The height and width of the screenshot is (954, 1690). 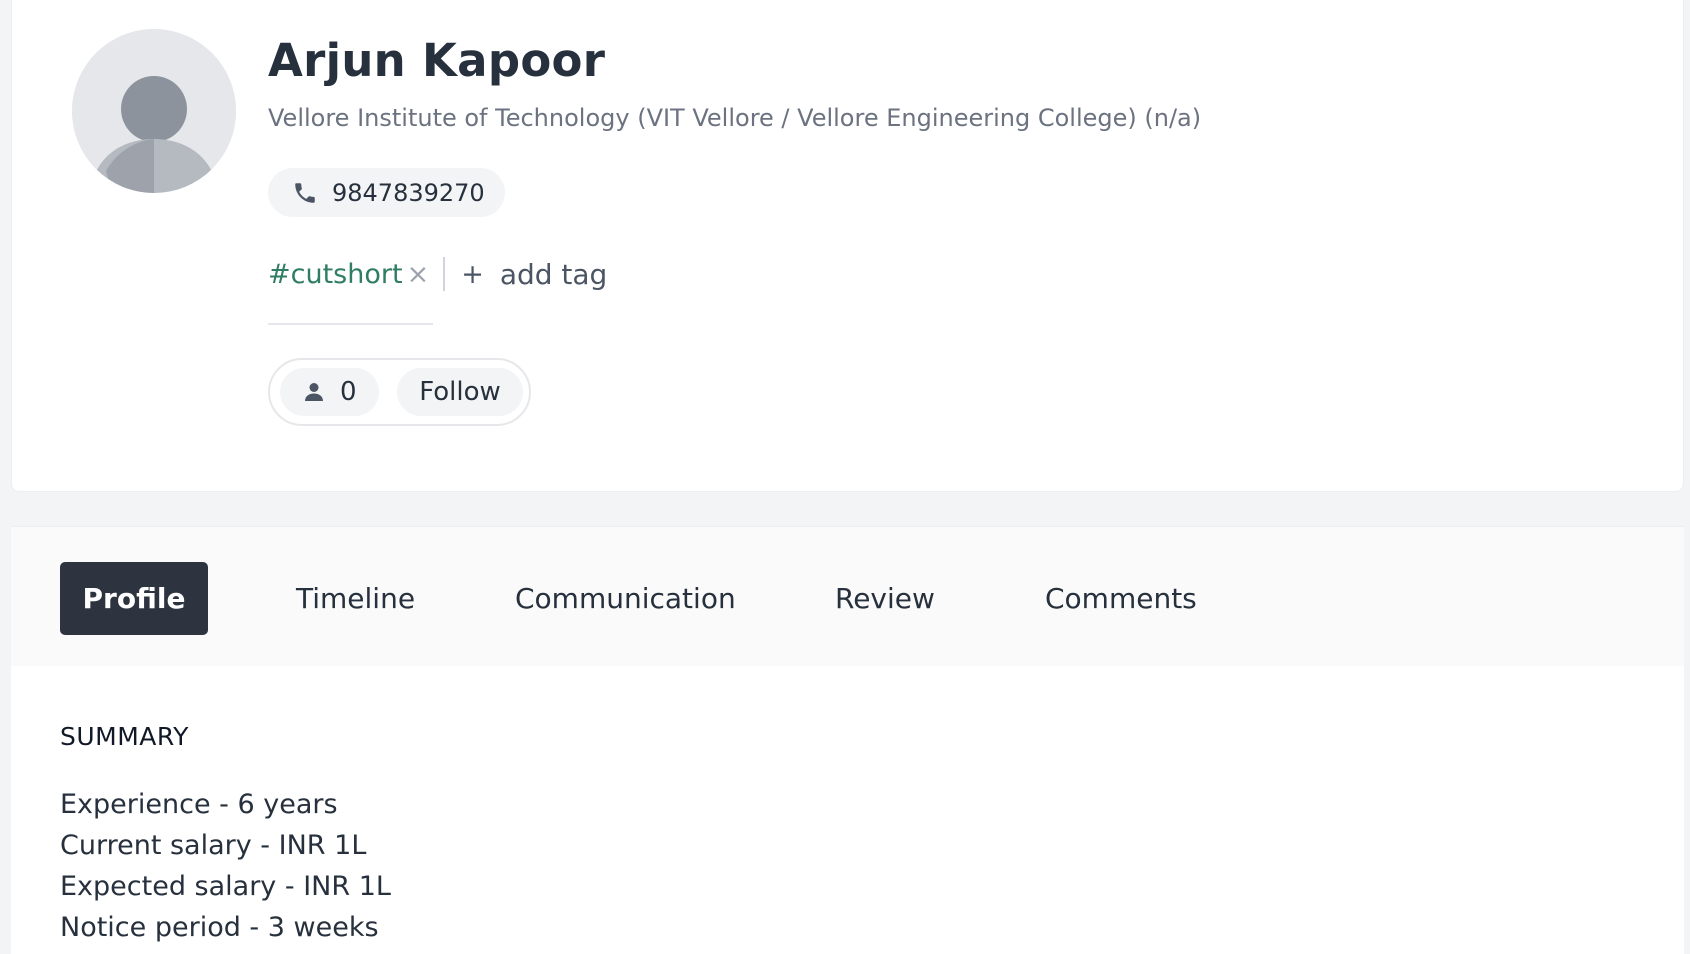 What do you see at coordinates (885, 598) in the screenshot?
I see `tab-review: Review` at bounding box center [885, 598].